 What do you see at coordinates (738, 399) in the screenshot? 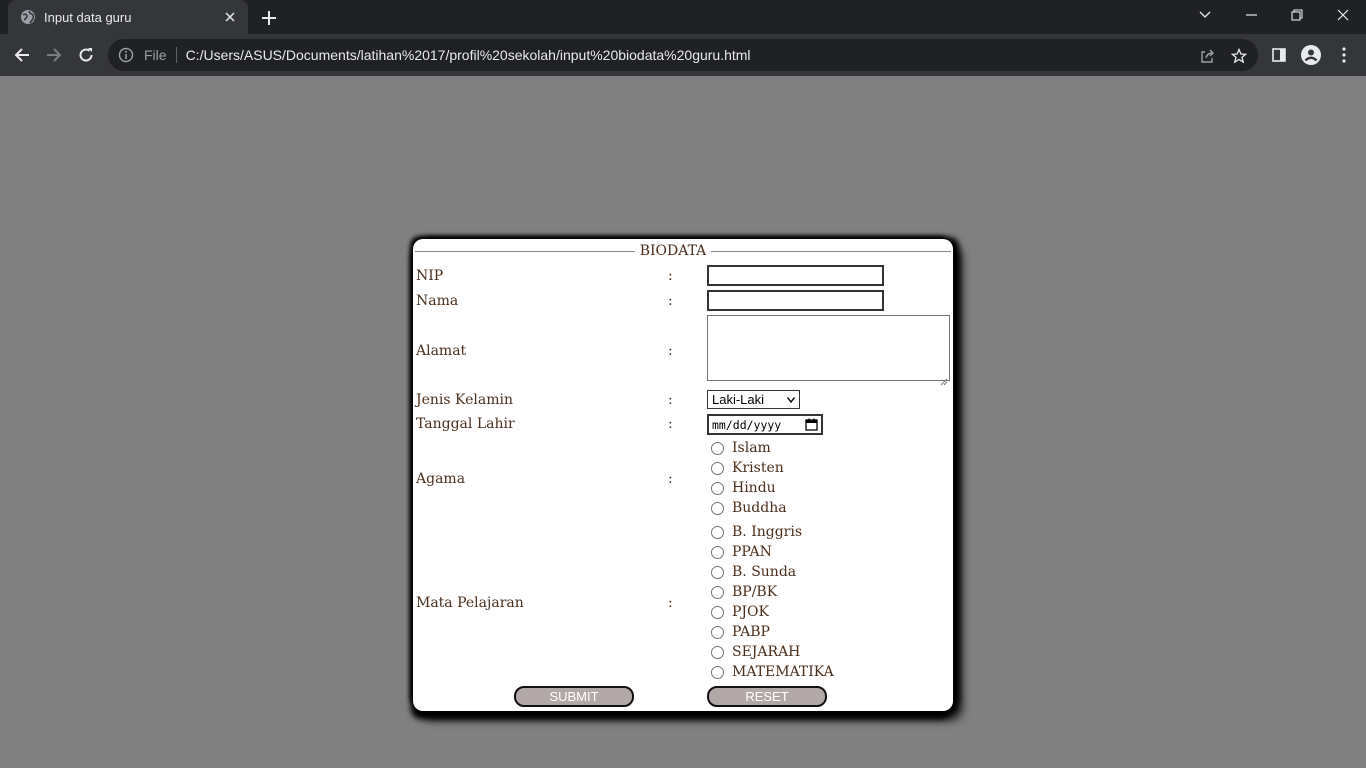
I see `jenis-kelamin-selected: Laki-Laki` at bounding box center [738, 399].